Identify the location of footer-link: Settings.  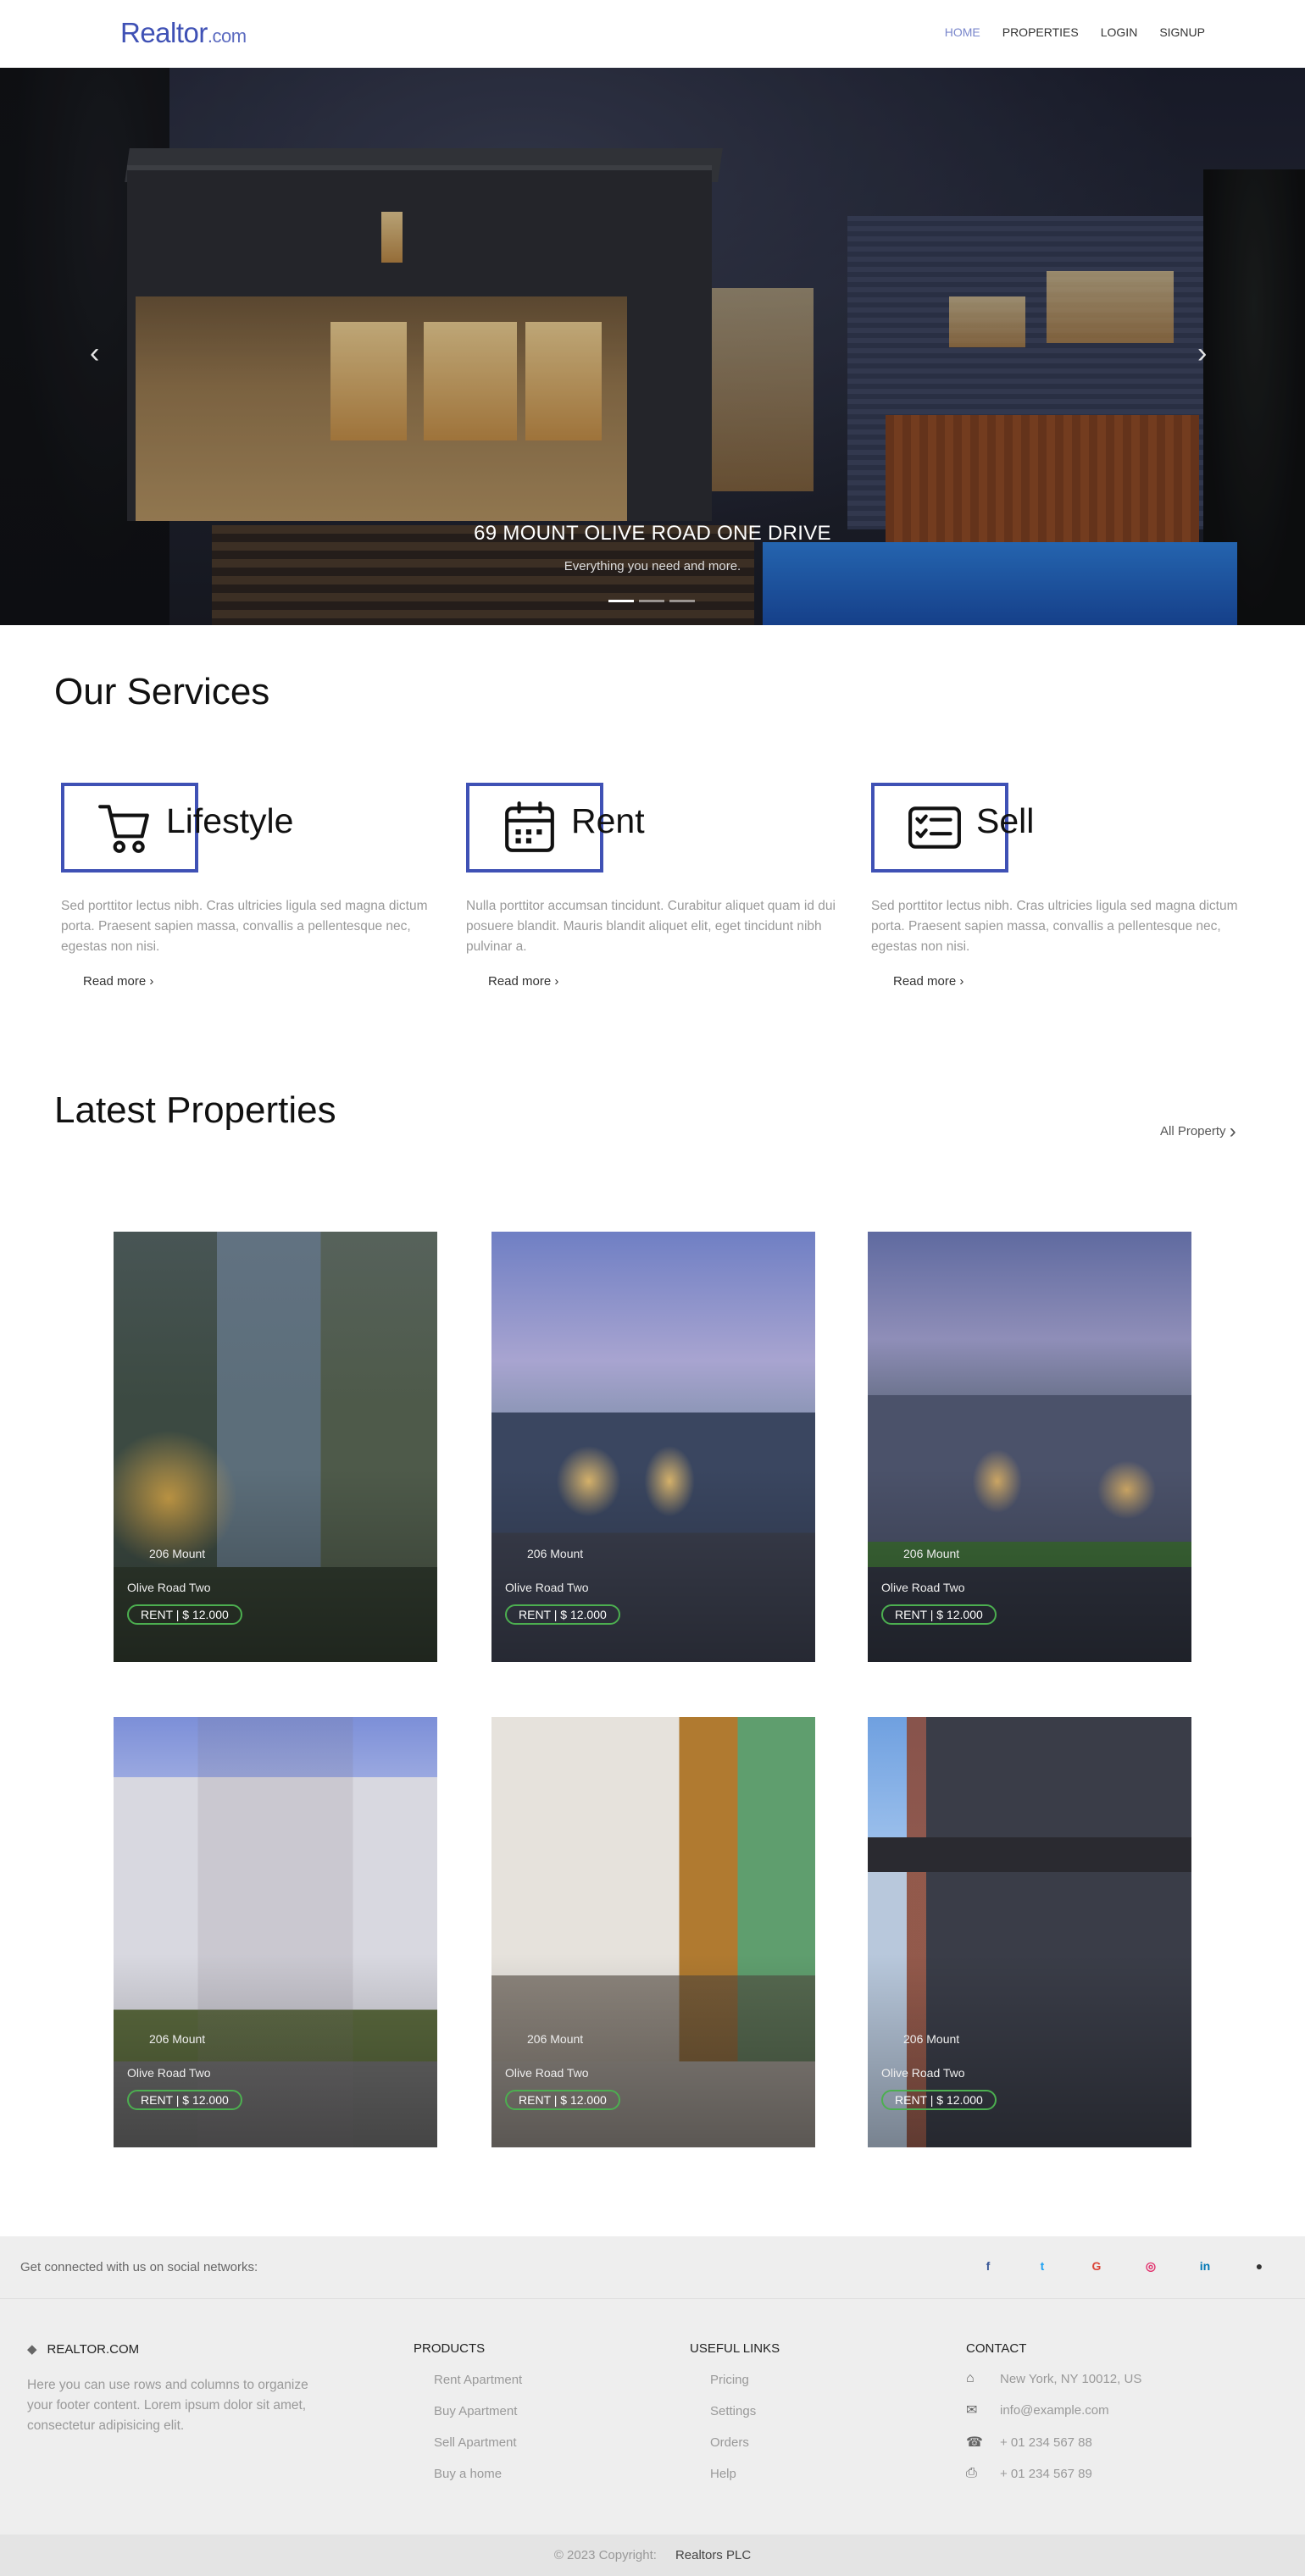
(745, 2411).